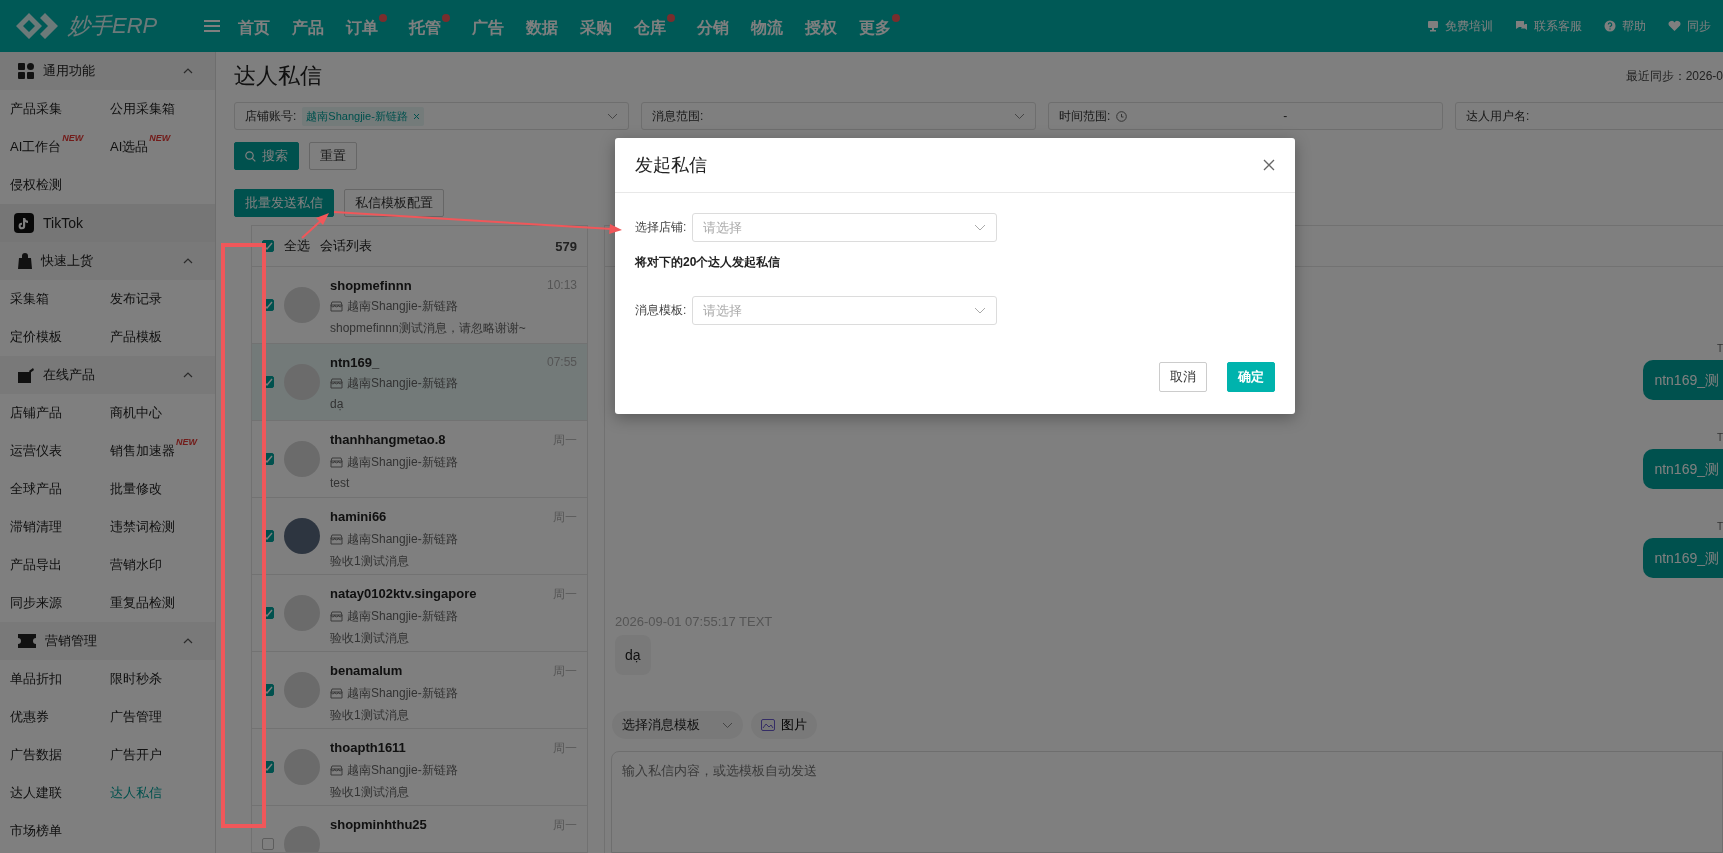 This screenshot has width=1723, height=853. What do you see at coordinates (428, 328) in the screenshot?
I see `message-preview: shopmefinnn测试消息，请忽略谢谢~` at bounding box center [428, 328].